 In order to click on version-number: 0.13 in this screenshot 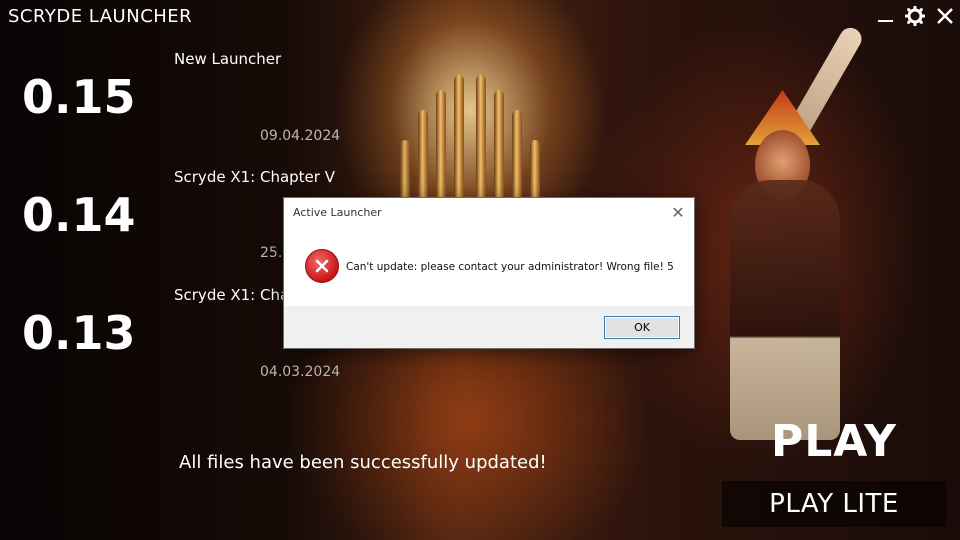, I will do `click(79, 333)`.